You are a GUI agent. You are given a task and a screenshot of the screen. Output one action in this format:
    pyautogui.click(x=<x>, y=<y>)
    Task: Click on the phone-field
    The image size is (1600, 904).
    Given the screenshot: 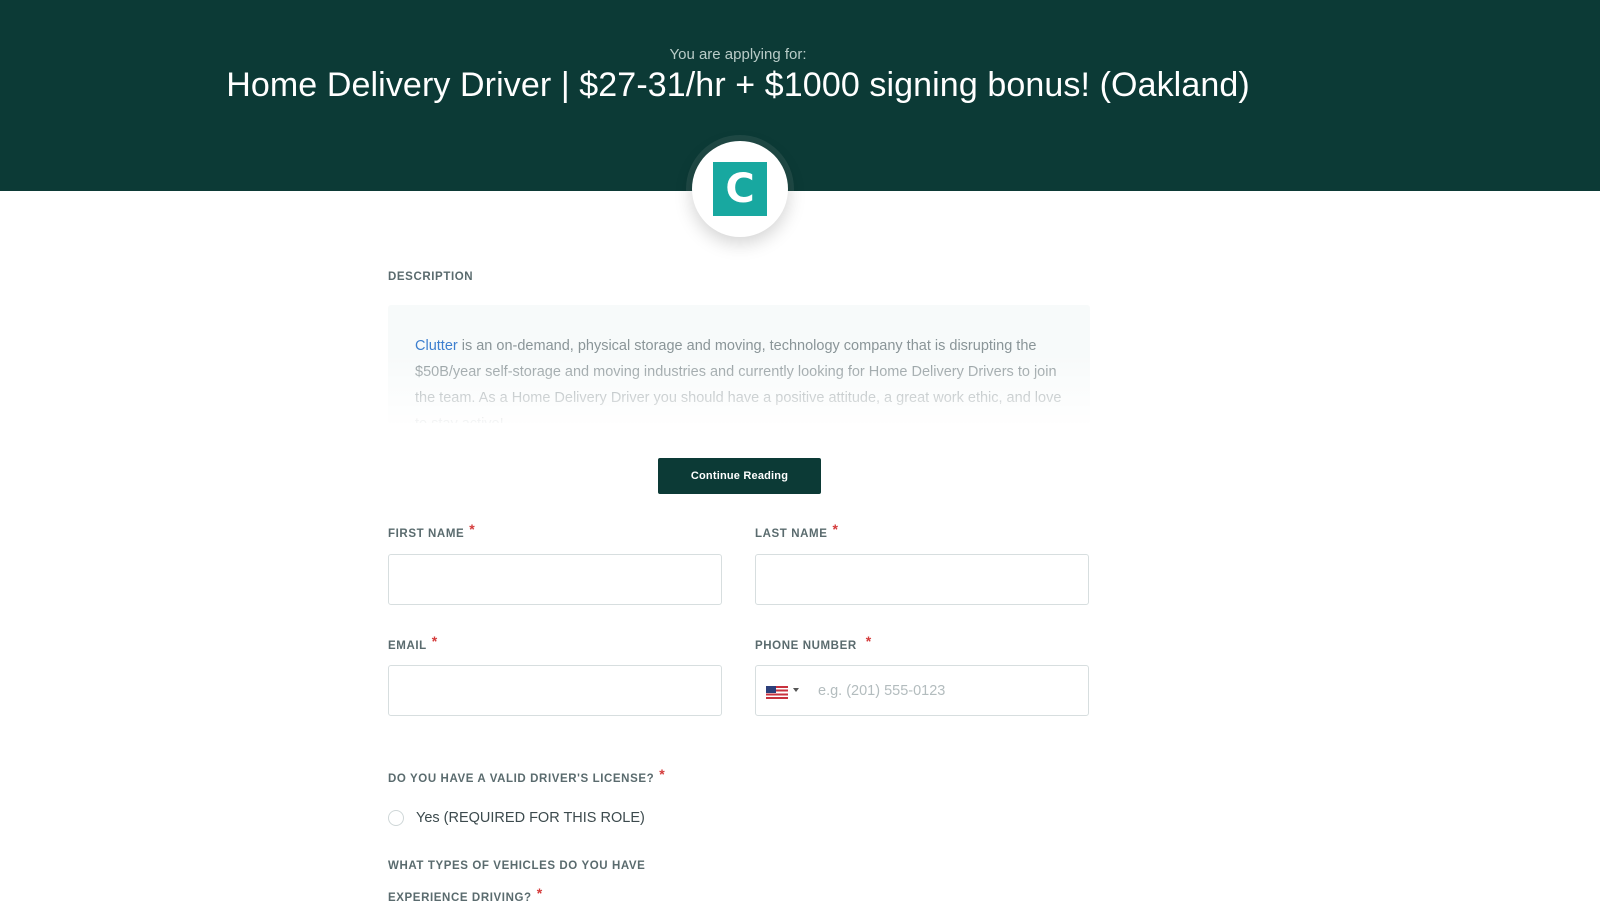 What is the action you would take?
    pyautogui.click(x=922, y=690)
    